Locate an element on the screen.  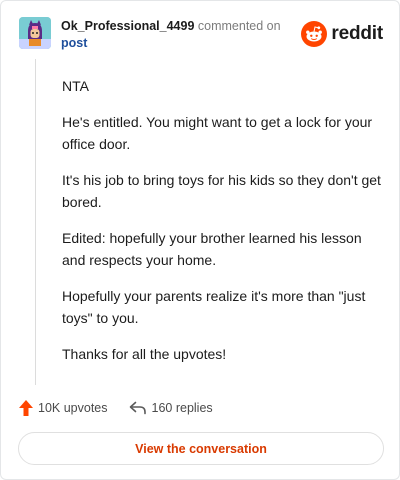
thread-line is located at coordinates (35, 222).